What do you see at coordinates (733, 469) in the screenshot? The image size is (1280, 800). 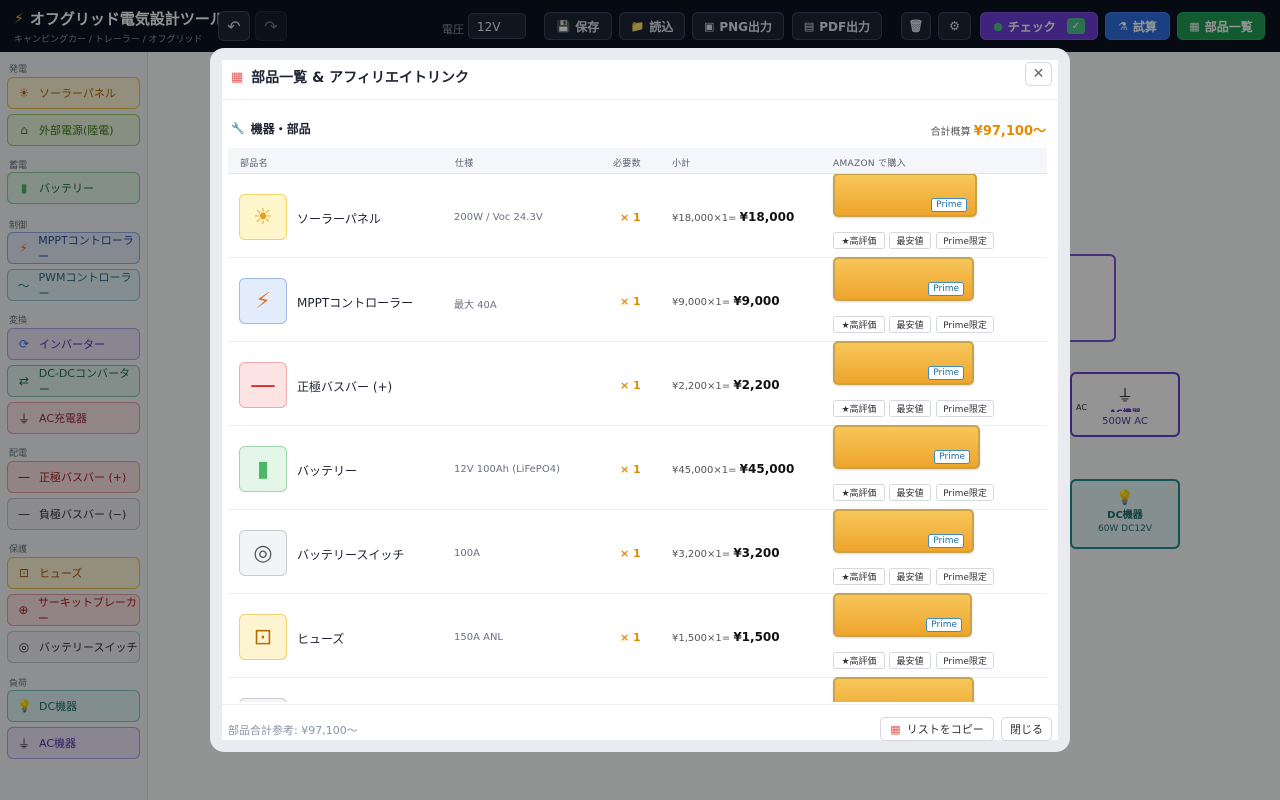 I see `row-subtotal: ¥45,000×1= ¥45,000` at bounding box center [733, 469].